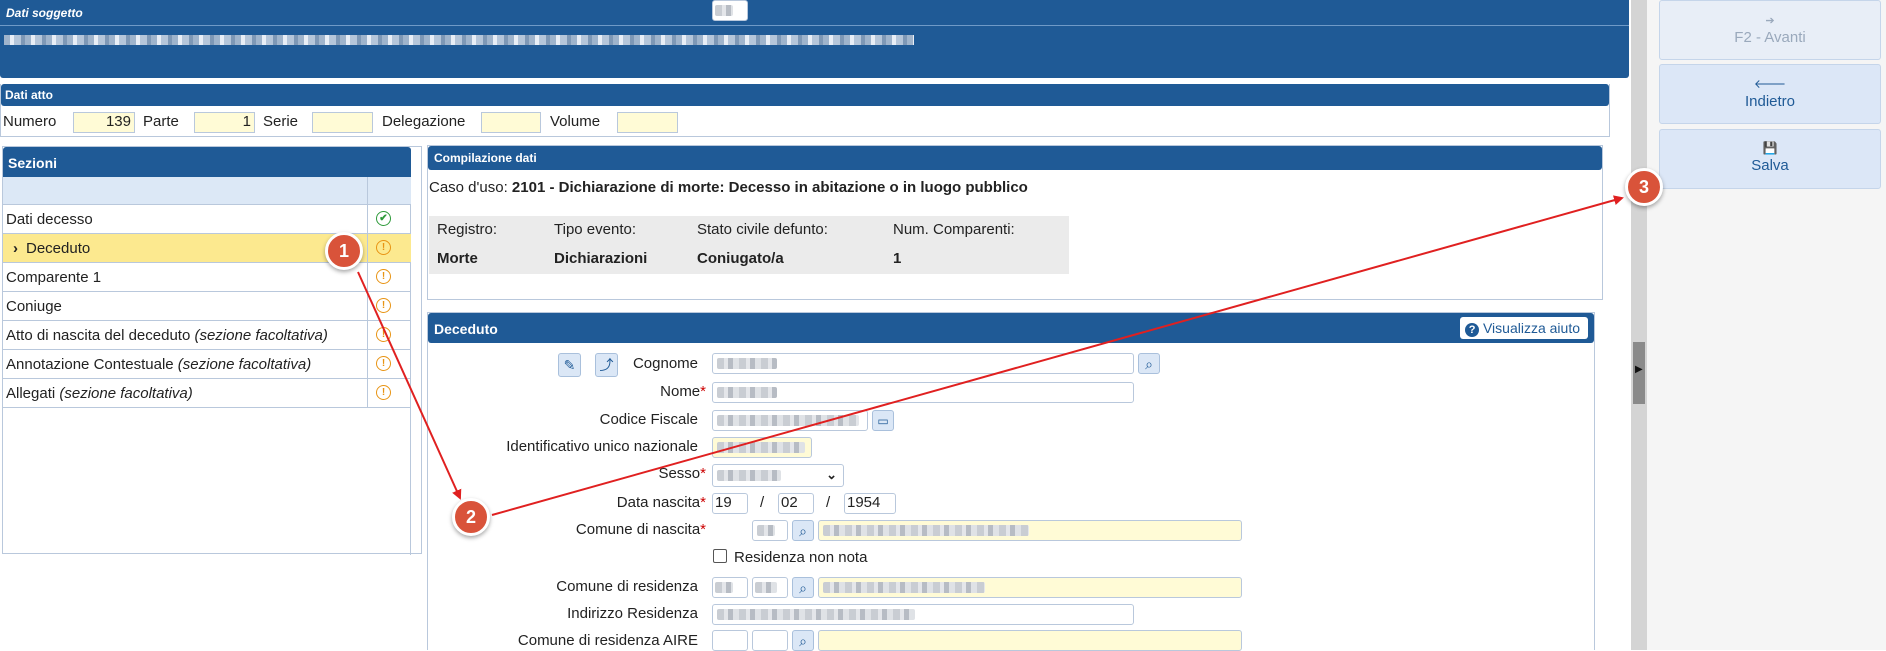 The image size is (1886, 651). I want to click on step-marker-1-label: 1, so click(343, 251).